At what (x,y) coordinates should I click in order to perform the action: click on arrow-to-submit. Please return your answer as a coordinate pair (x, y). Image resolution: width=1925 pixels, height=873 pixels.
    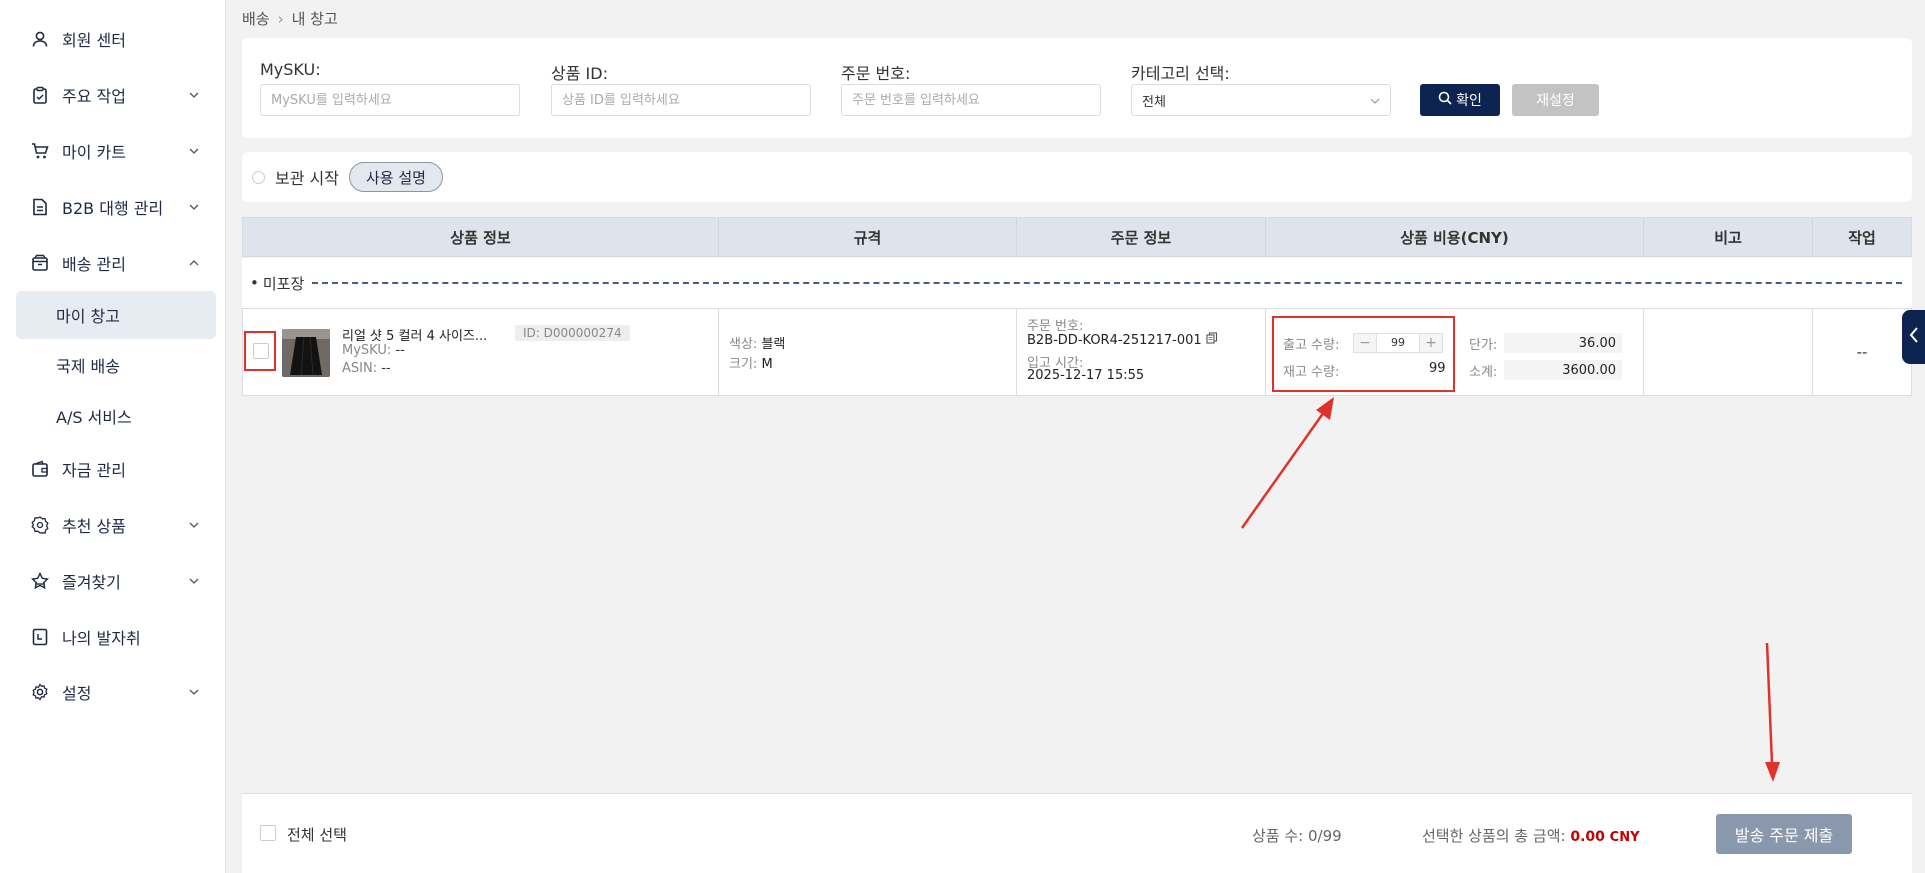
    Looking at the image, I should click on (1769, 703).